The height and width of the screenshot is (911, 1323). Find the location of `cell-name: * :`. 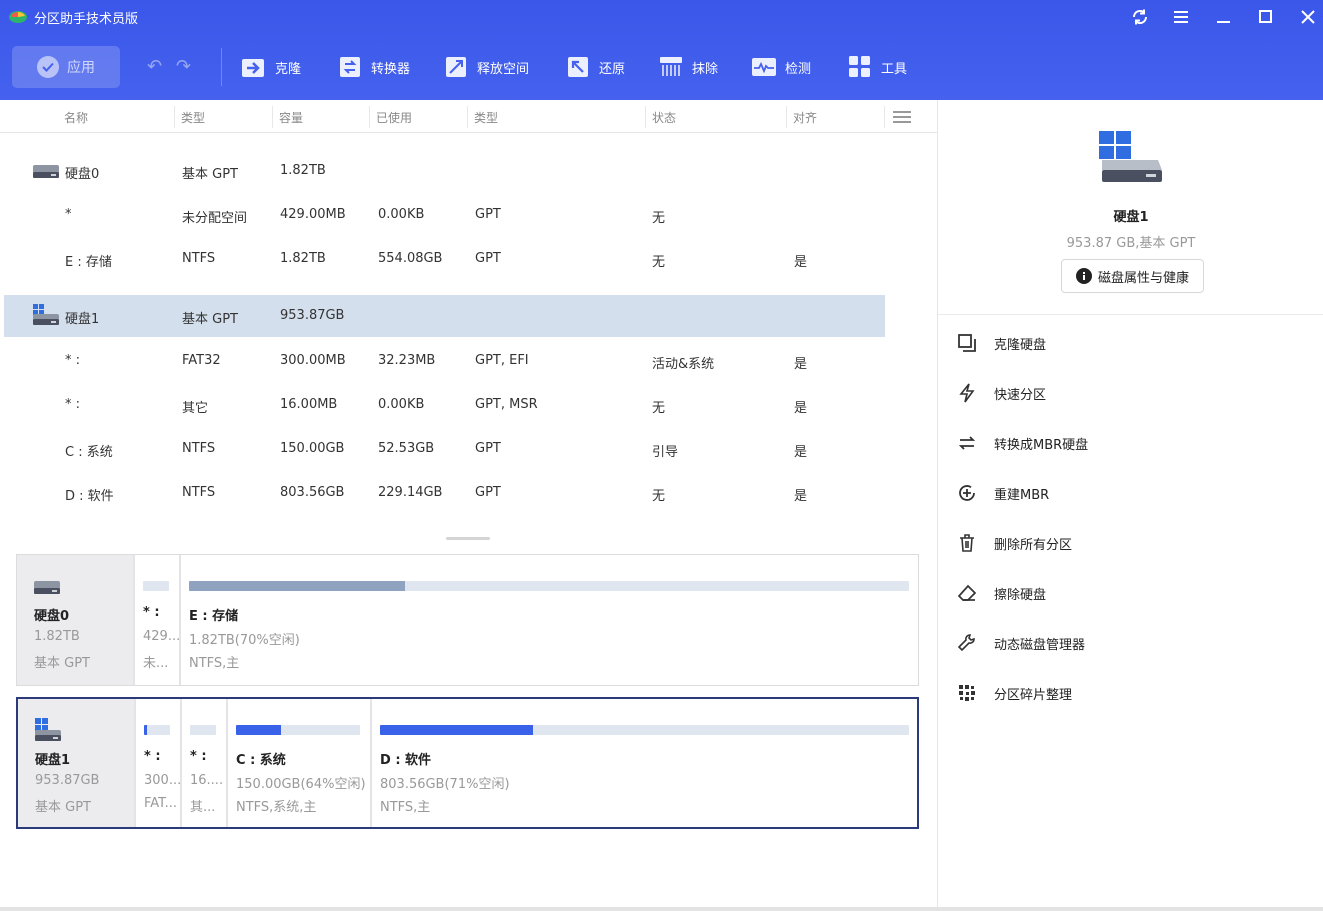

cell-name: * : is located at coordinates (73, 360).